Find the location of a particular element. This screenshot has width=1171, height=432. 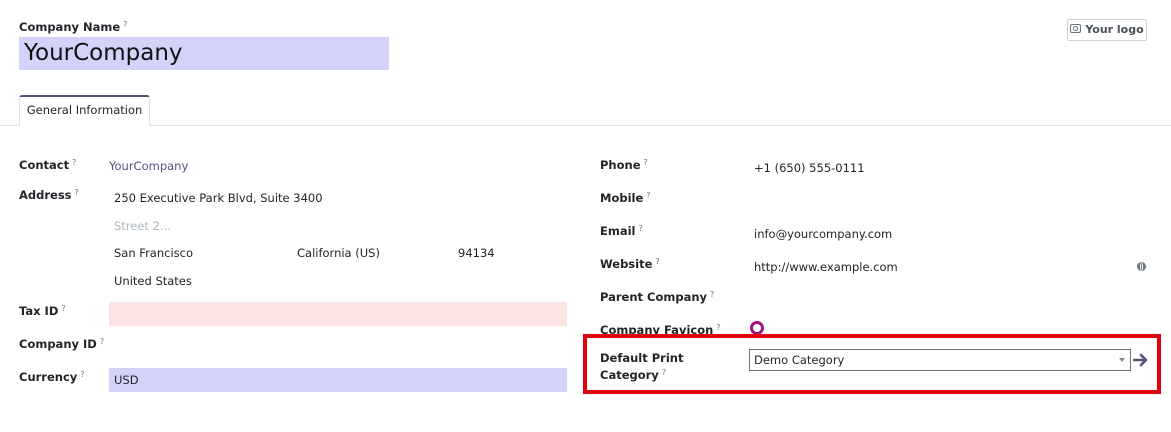

email-field: info@yourcompany.com is located at coordinates (823, 234).